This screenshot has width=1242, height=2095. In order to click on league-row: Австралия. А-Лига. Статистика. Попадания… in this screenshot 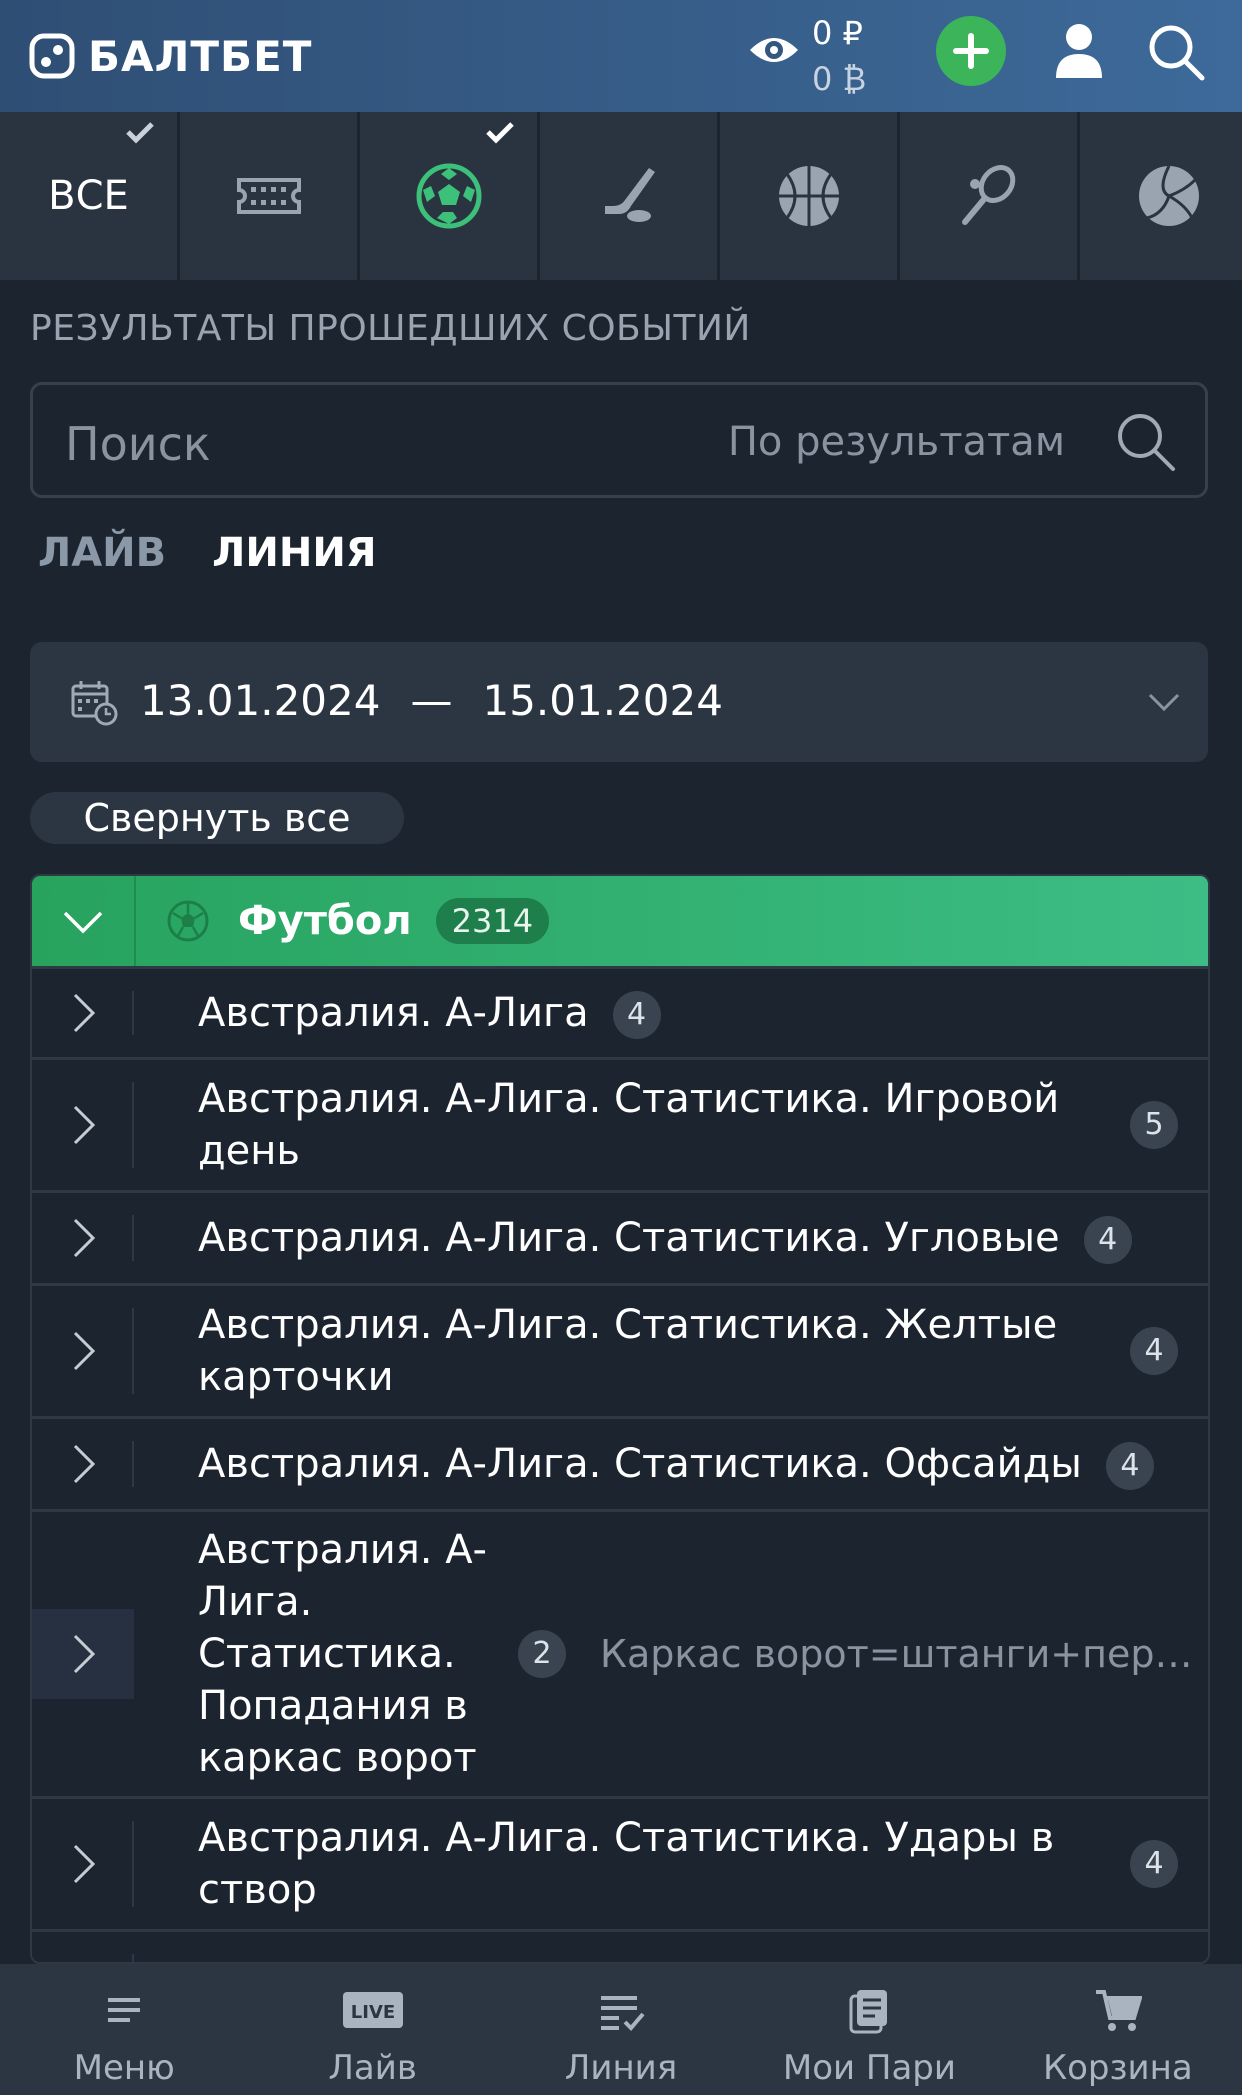, I will do `click(620, 1652)`.